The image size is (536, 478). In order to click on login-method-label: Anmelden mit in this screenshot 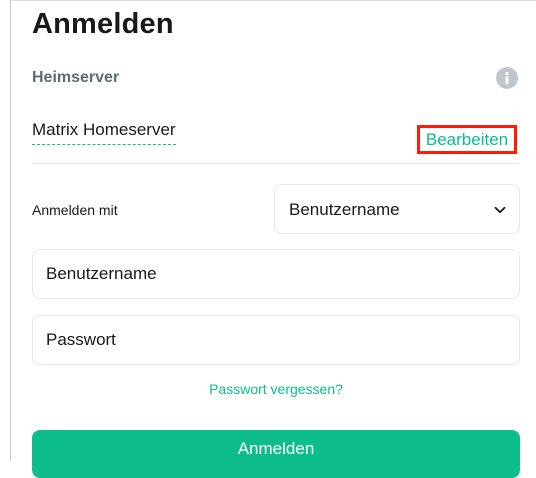, I will do `click(75, 210)`.